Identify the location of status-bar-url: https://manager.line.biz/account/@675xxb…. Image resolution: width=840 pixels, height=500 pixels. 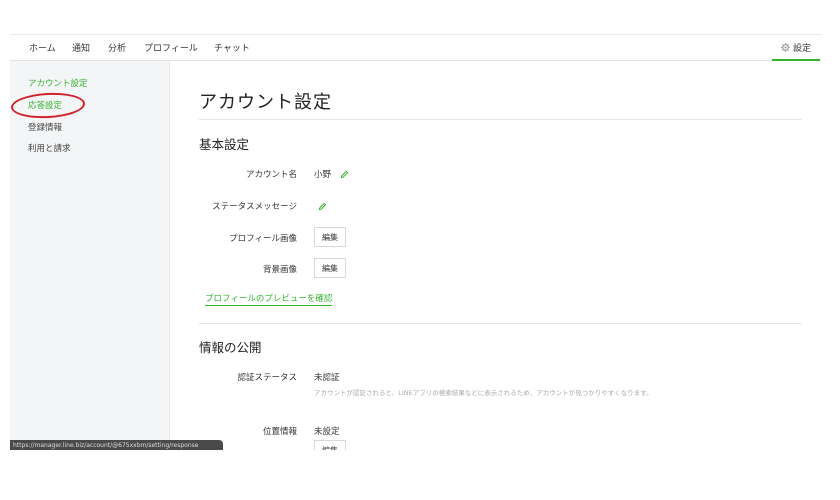
(116, 445).